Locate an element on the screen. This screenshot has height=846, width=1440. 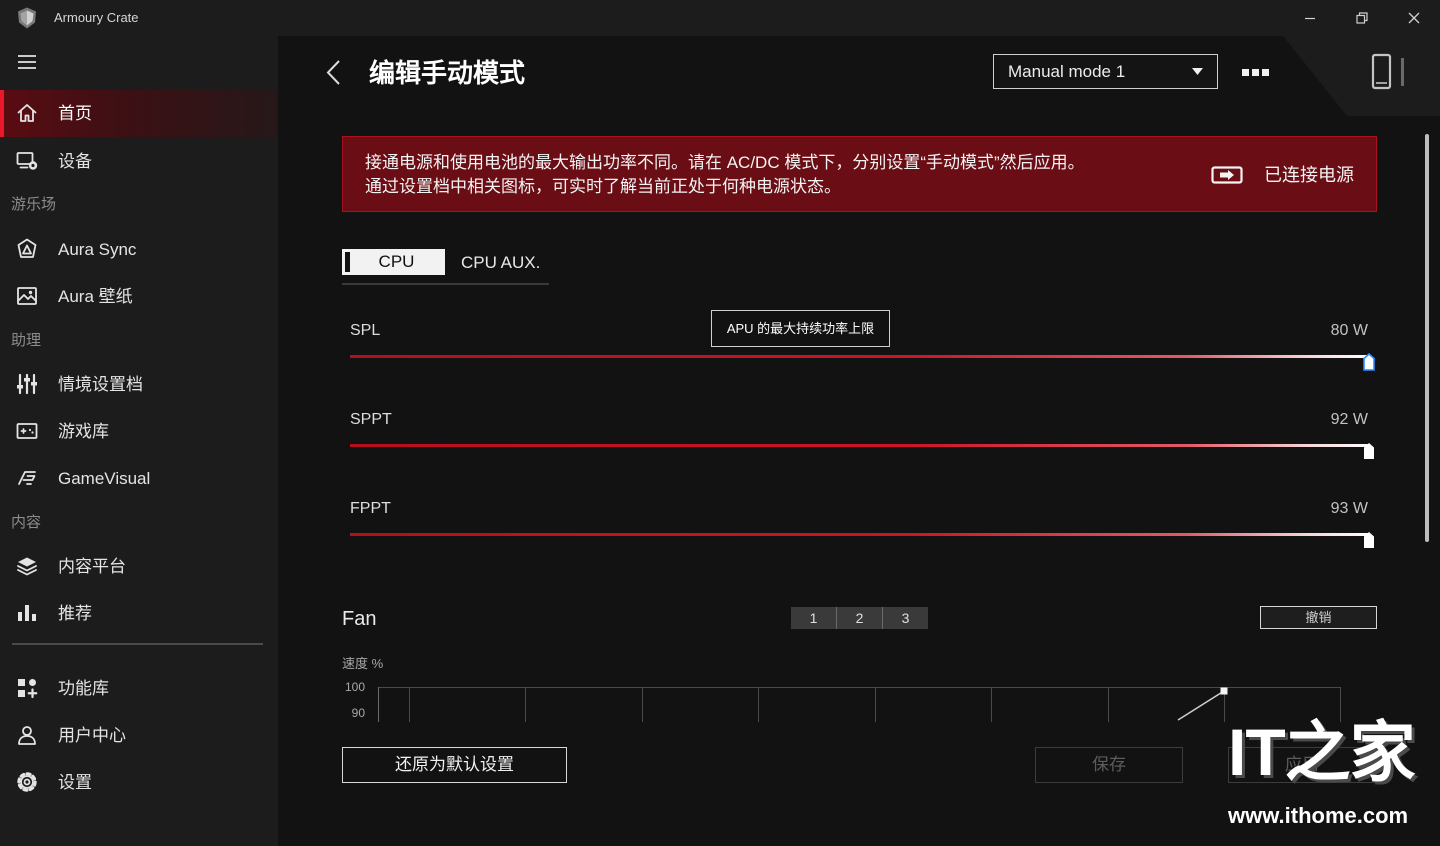
tab-underline is located at coordinates (445, 284).